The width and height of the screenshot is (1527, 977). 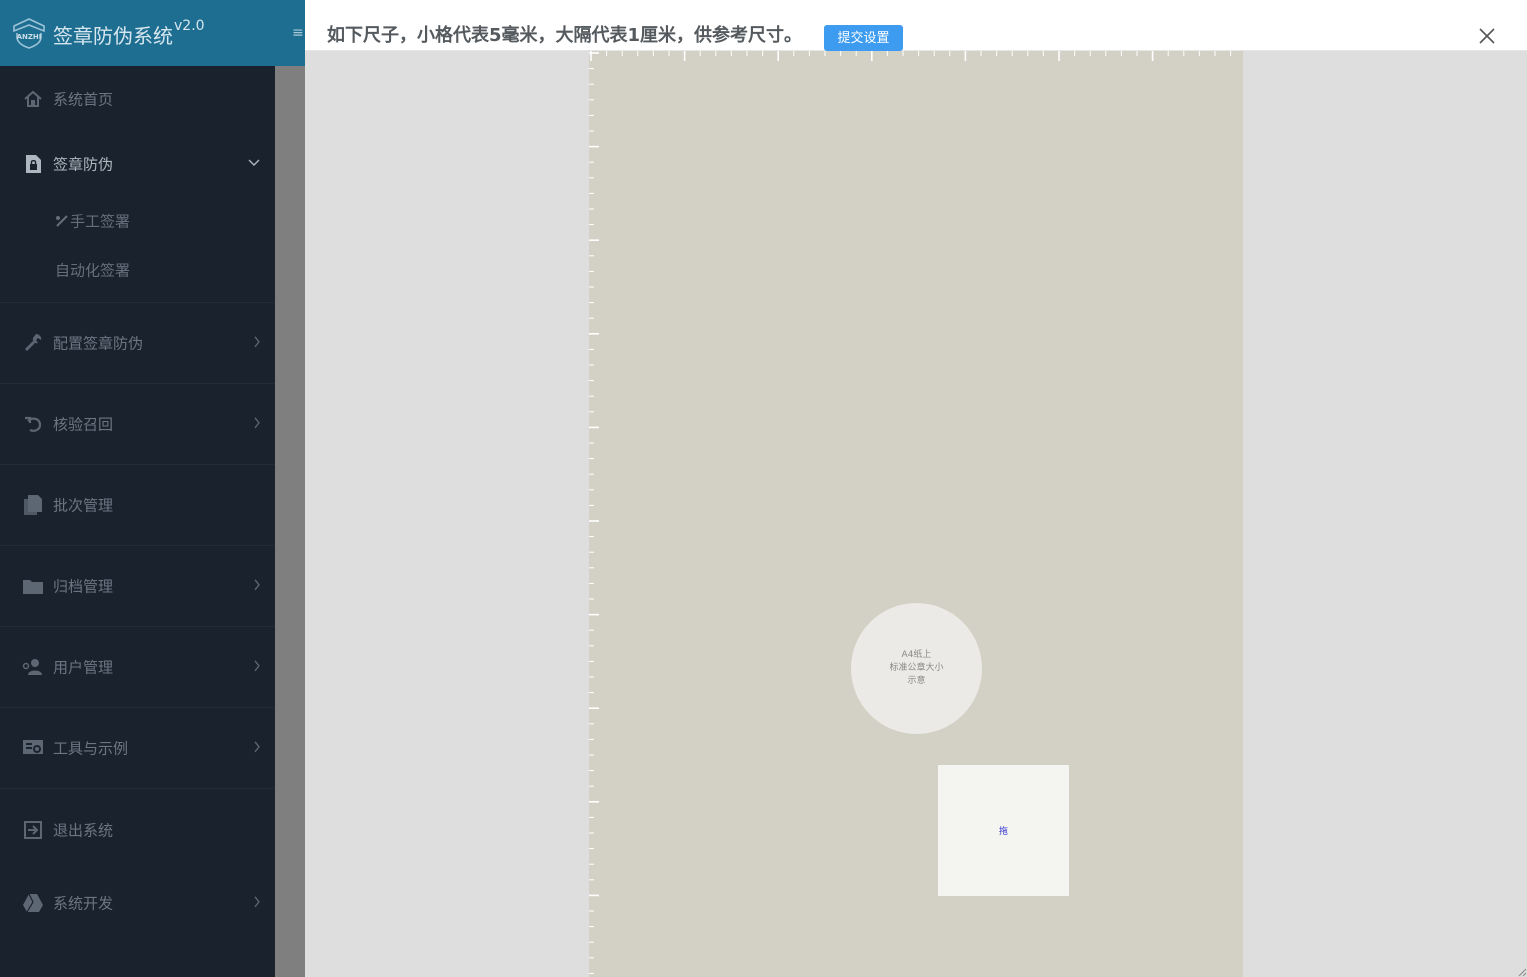 What do you see at coordinates (33, 98) in the screenshot?
I see `home-icon` at bounding box center [33, 98].